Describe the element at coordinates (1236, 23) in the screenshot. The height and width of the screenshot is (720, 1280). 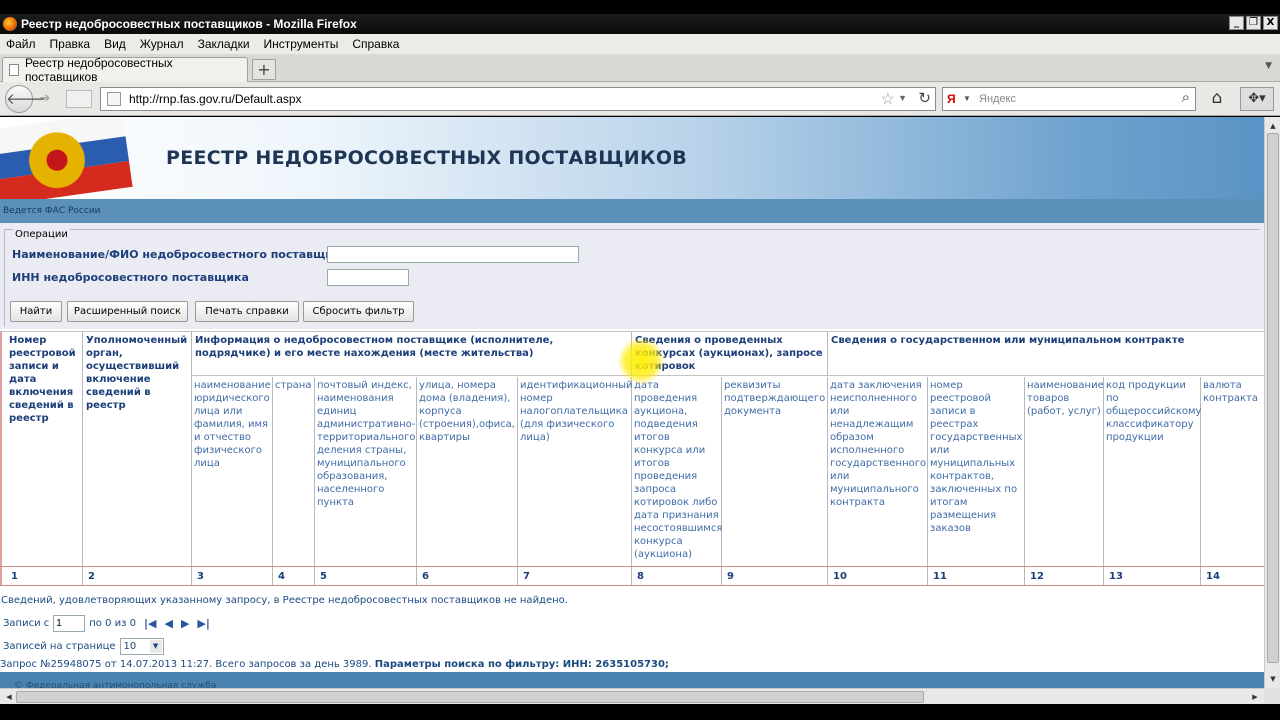
I see `minimize-button: _` at that location.